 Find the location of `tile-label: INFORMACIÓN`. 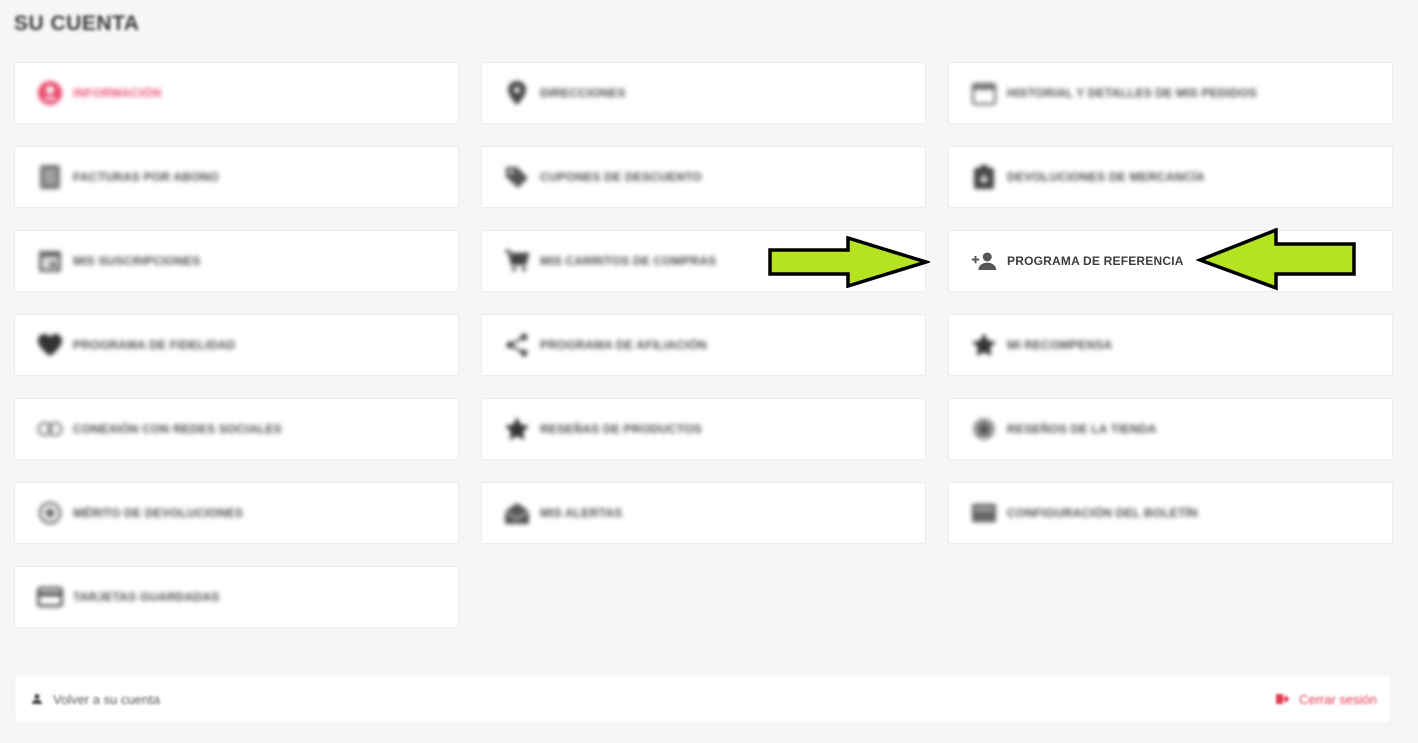

tile-label: INFORMACIÓN is located at coordinates (117, 93).